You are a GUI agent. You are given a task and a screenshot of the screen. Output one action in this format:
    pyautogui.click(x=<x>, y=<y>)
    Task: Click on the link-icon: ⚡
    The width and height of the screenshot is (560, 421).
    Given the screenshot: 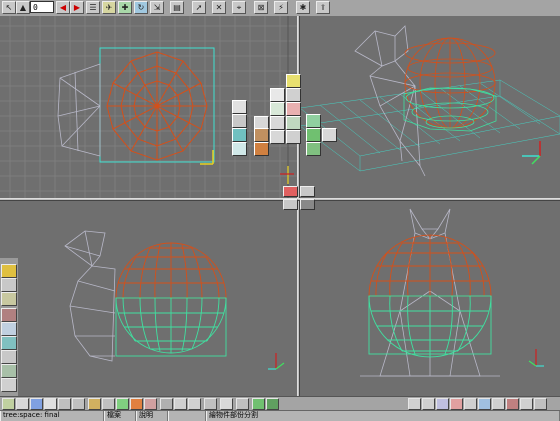 What is the action you would take?
    pyautogui.click(x=281, y=7)
    